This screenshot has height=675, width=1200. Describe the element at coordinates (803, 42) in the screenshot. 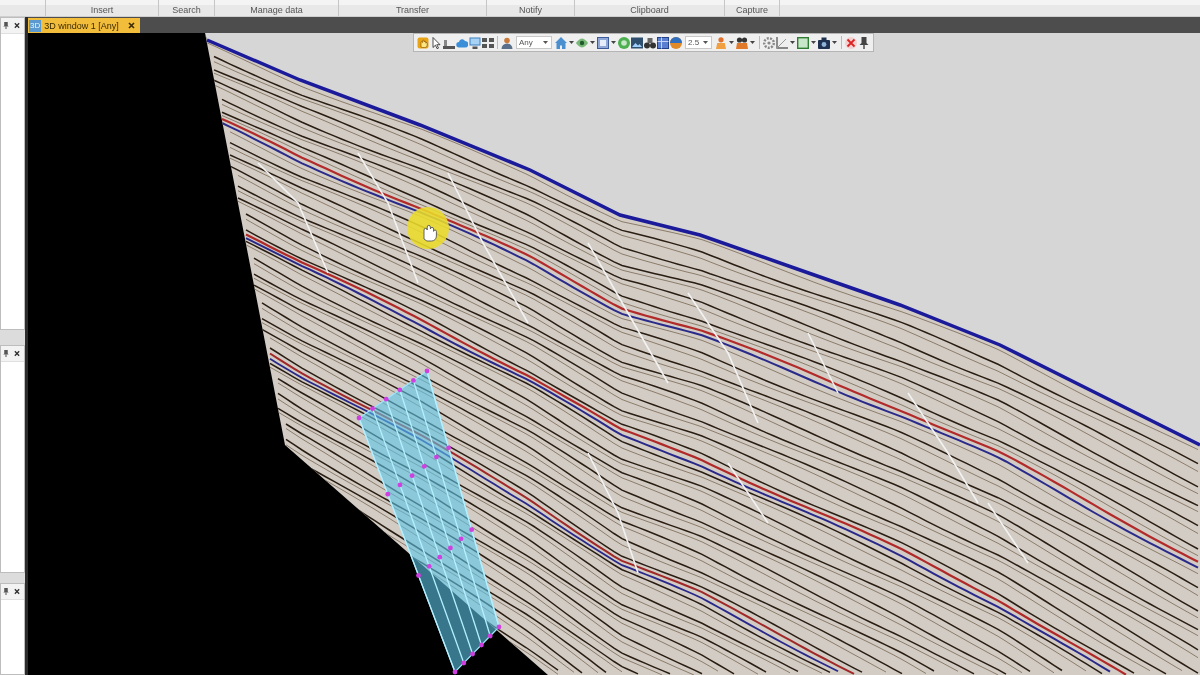

I see `square-icon` at that location.